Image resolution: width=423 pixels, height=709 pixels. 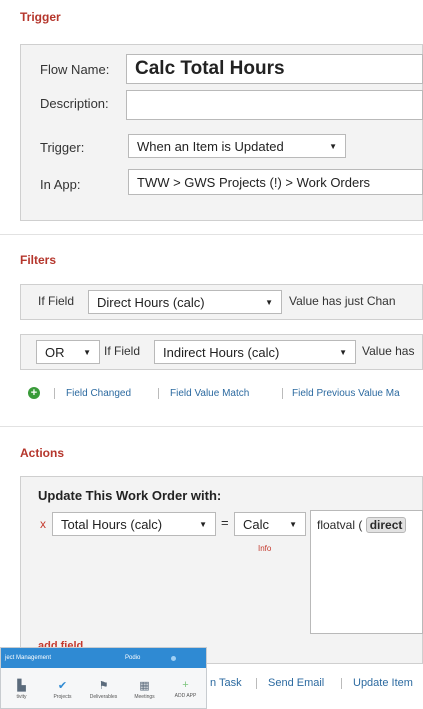 I want to click on filter-field-select: Direct Hours (calc) ▼, so click(x=185, y=302).